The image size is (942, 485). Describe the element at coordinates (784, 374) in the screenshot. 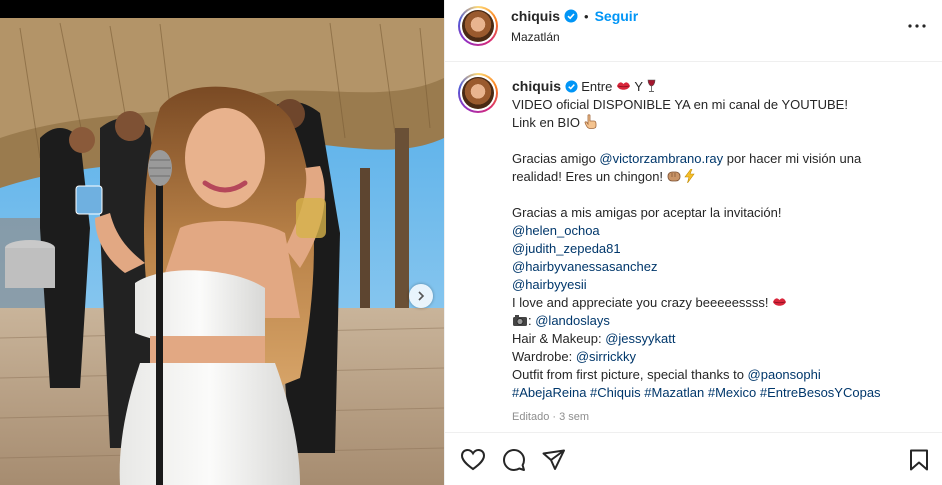

I see `mention-link: @paonsophi` at that location.